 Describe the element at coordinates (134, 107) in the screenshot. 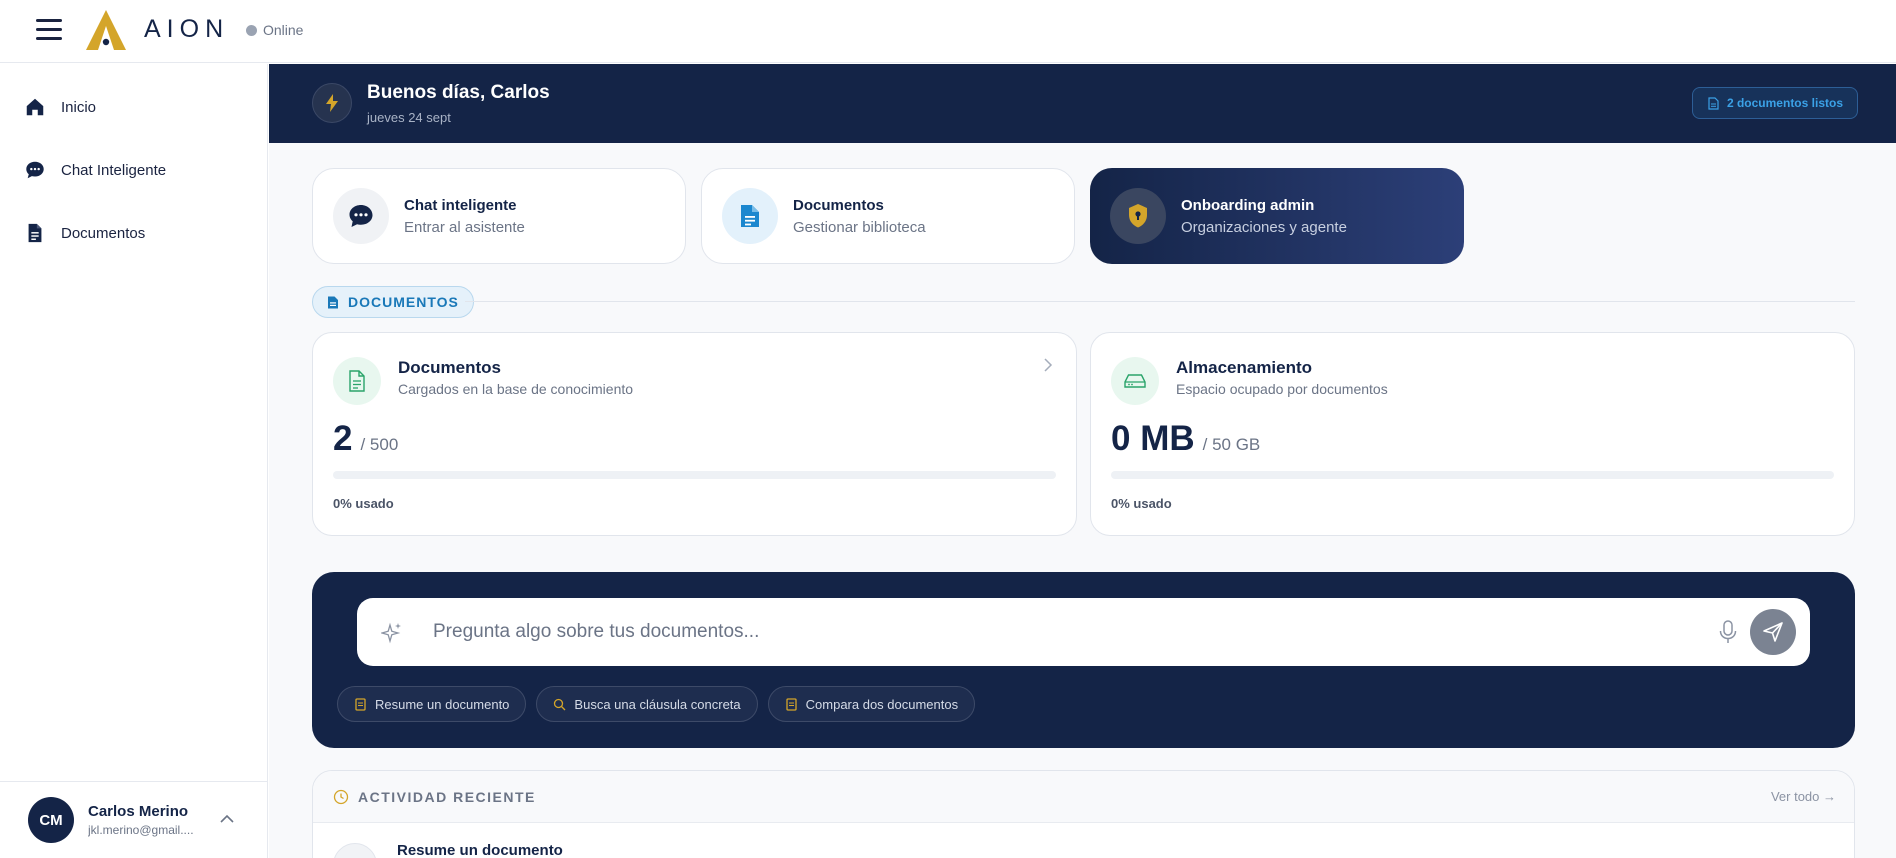

I see `sidebar-item-inicio: Inicio` at that location.